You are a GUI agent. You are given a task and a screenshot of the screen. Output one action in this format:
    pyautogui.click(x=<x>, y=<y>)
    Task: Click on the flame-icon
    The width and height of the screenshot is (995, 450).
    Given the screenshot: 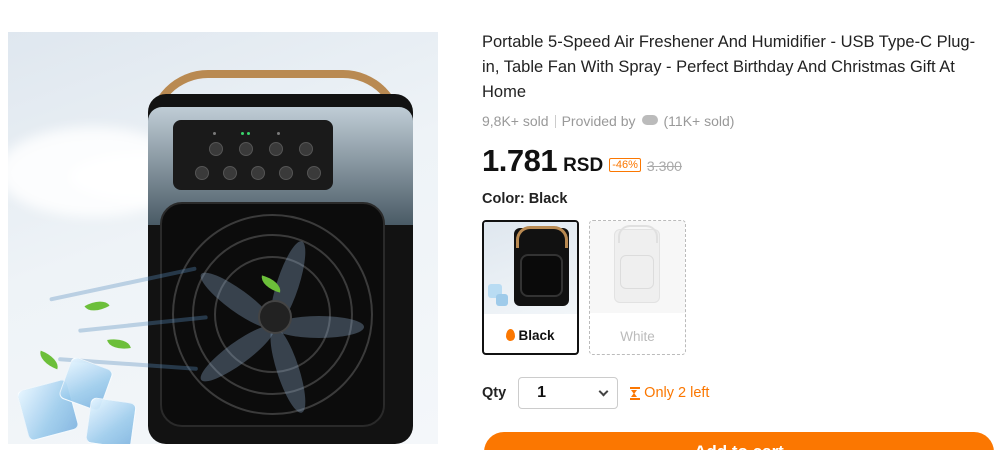 What is the action you would take?
    pyautogui.click(x=511, y=335)
    